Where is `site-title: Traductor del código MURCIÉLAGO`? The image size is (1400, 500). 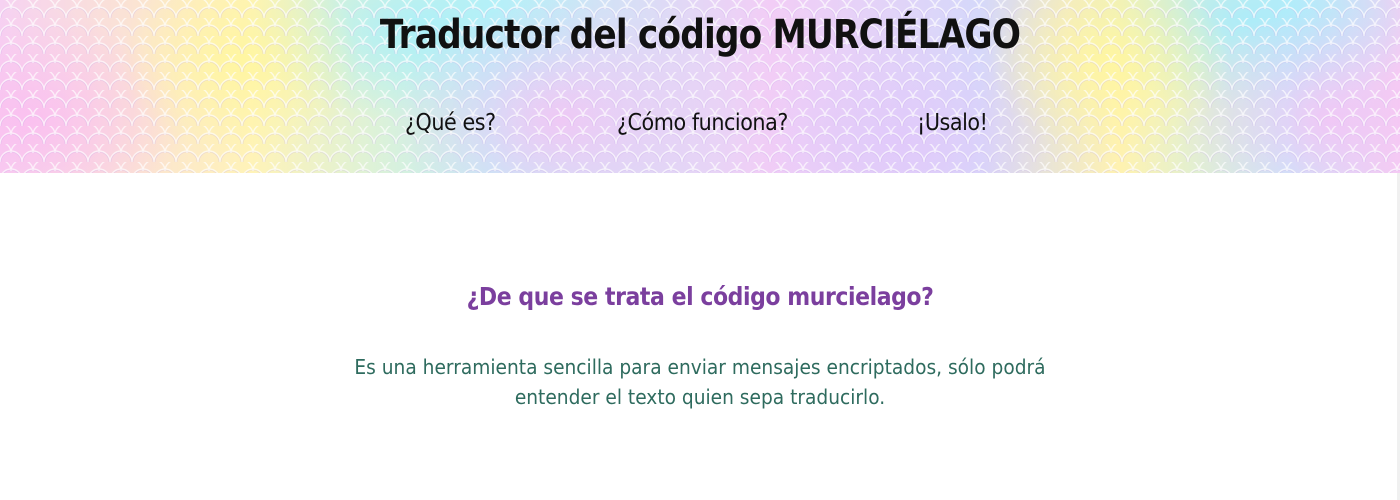
site-title: Traductor del código MURCIÉLAGO is located at coordinates (700, 35).